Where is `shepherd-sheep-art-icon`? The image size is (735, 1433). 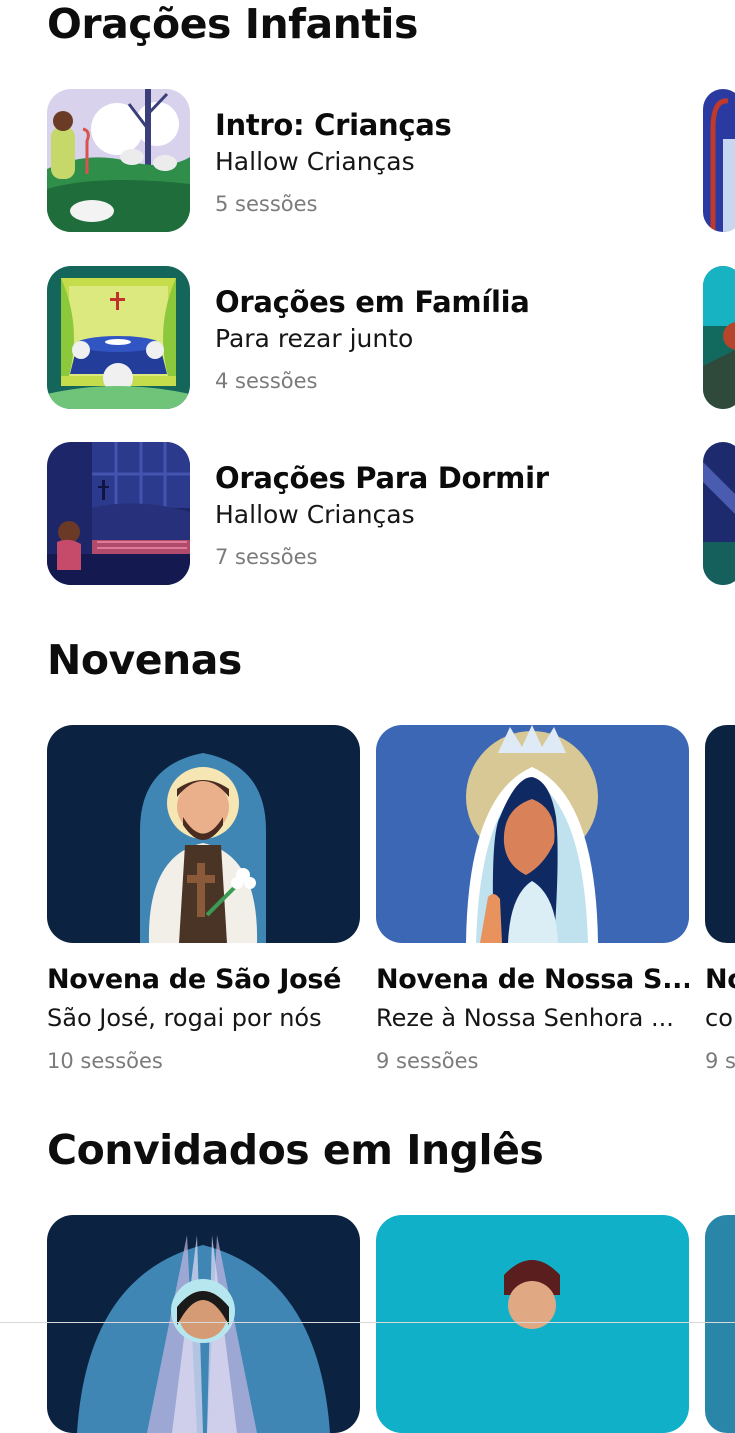 shepherd-sheep-art-icon is located at coordinates (118, 160).